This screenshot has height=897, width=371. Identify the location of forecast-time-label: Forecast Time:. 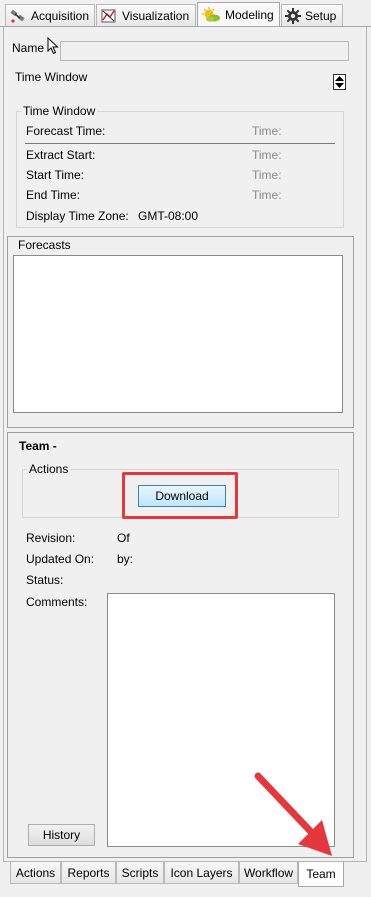
(66, 131).